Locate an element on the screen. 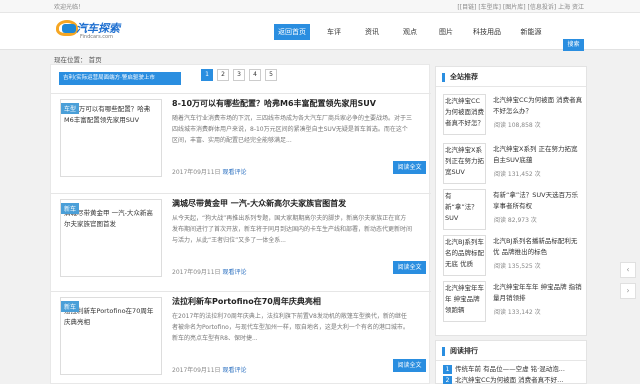 Image resolution: width=640 pixels, height=384 pixels. recommend-title: 北汽绅宝CC为何被面 消费者真不好怎么办？ is located at coordinates (538, 106).